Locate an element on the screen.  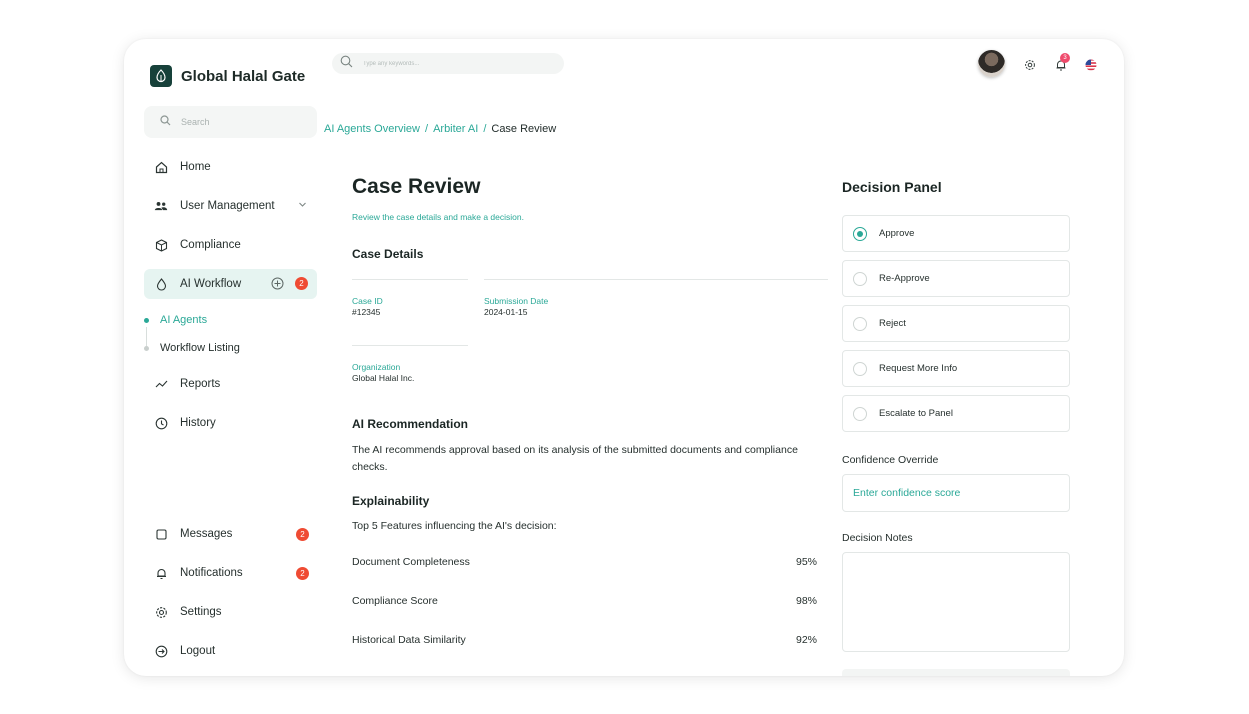
sidebar-subitem-label: AI Agents is located at coordinates (184, 320).